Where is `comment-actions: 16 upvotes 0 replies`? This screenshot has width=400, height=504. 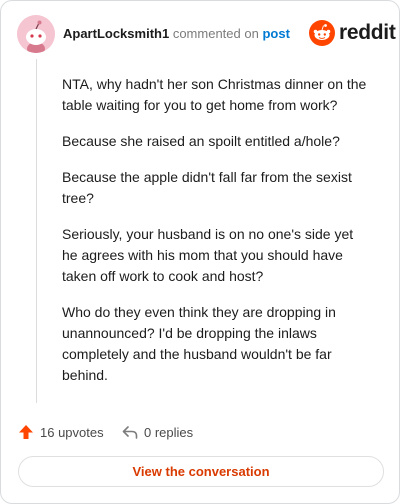 comment-actions: 16 upvotes 0 replies is located at coordinates (148, 432).